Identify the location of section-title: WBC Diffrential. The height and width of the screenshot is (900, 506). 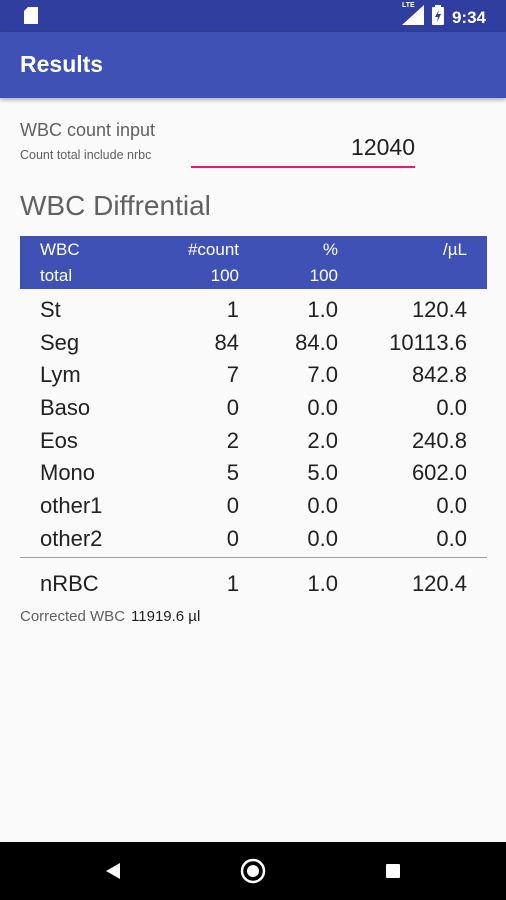
(115, 205).